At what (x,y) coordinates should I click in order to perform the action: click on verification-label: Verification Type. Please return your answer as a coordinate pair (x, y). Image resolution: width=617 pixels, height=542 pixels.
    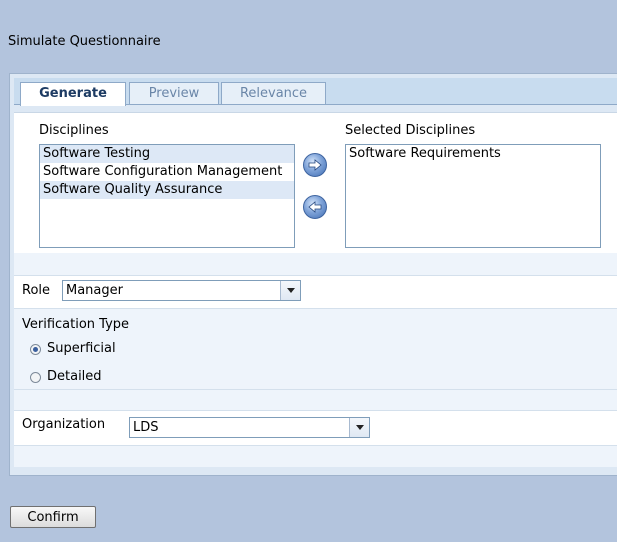
    Looking at the image, I should click on (76, 324).